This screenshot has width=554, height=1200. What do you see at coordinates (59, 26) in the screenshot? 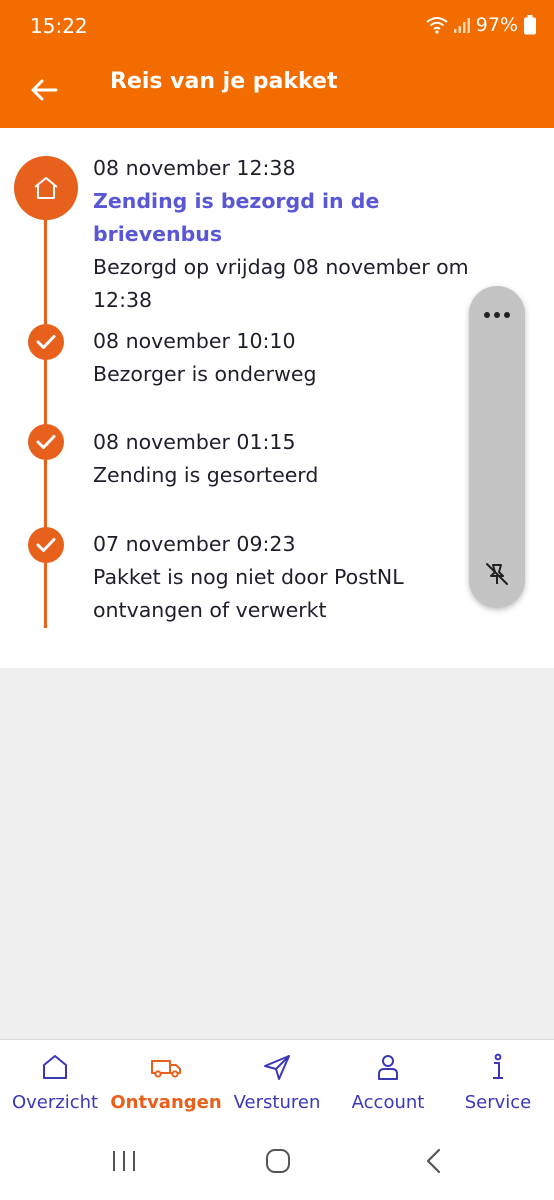
I see `status-time: 15:22` at bounding box center [59, 26].